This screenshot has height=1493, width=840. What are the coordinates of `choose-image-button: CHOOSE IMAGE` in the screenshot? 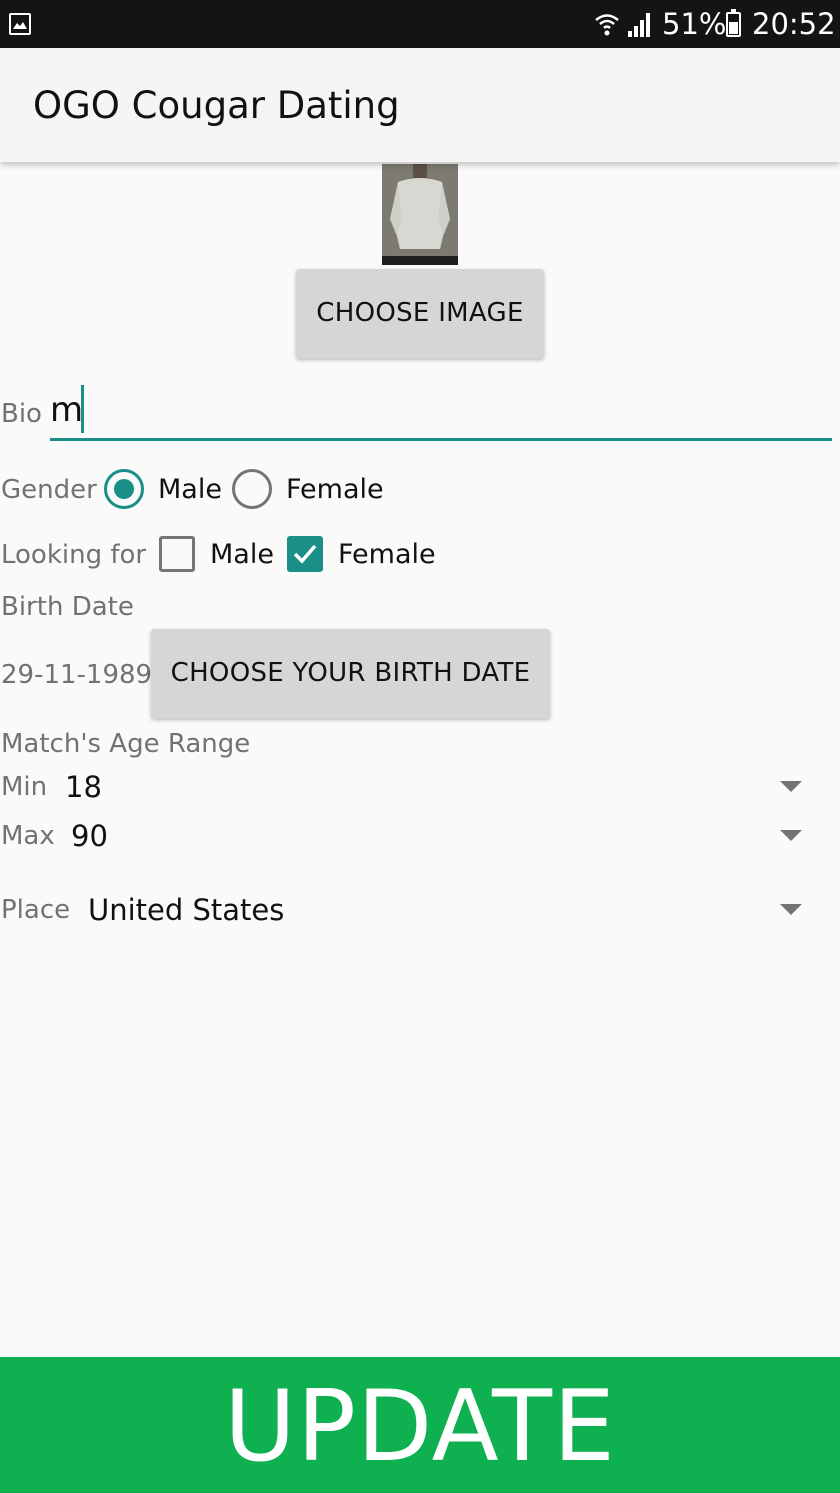 It's located at (420, 313).